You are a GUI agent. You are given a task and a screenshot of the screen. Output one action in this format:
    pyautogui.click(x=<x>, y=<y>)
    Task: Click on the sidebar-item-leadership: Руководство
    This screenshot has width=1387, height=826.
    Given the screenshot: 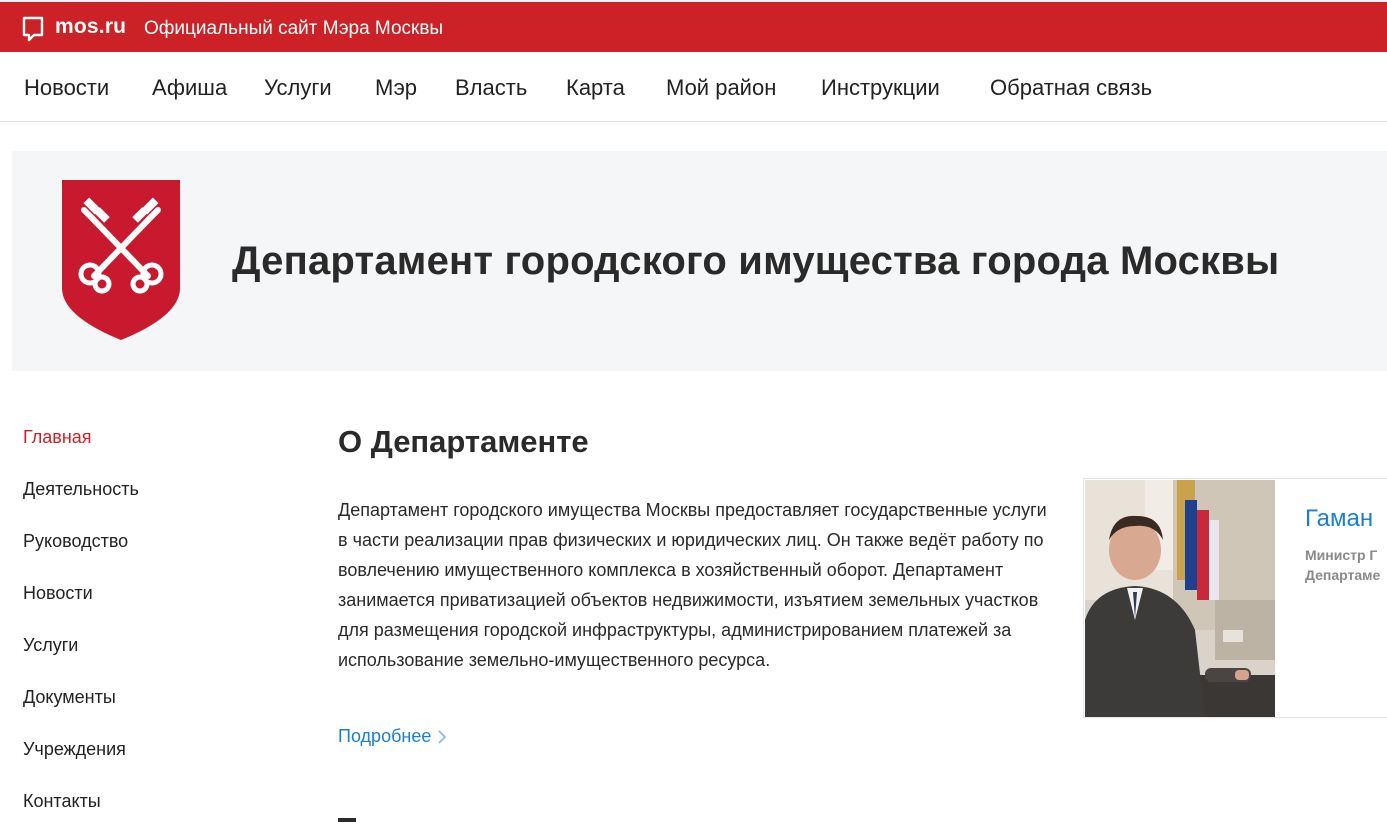 What is the action you would take?
    pyautogui.click(x=75, y=541)
    